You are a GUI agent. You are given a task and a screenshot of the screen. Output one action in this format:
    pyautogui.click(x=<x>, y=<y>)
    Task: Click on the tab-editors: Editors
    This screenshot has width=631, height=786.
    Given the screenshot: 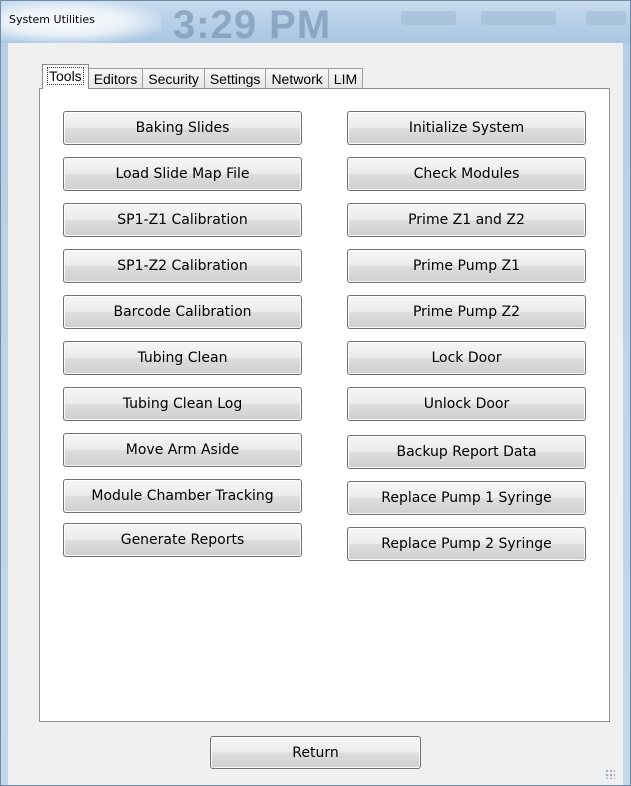 What is the action you would take?
    pyautogui.click(x=115, y=78)
    